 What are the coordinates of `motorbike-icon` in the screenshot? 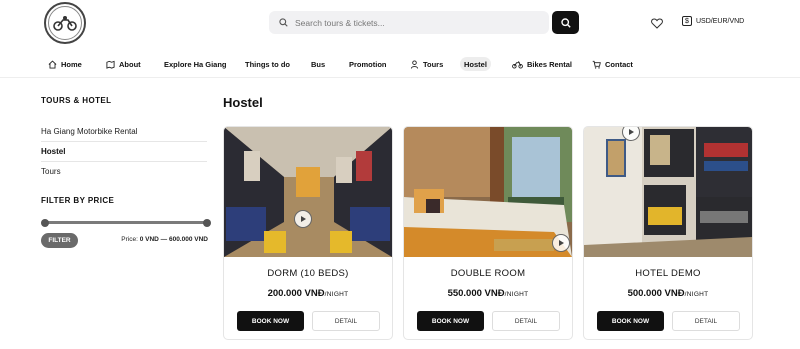 It's located at (517, 64).